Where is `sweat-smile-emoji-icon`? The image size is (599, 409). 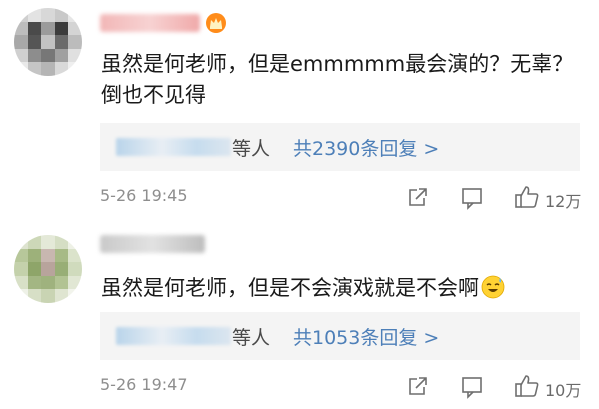 sweat-smile-emoji-icon is located at coordinates (493, 287).